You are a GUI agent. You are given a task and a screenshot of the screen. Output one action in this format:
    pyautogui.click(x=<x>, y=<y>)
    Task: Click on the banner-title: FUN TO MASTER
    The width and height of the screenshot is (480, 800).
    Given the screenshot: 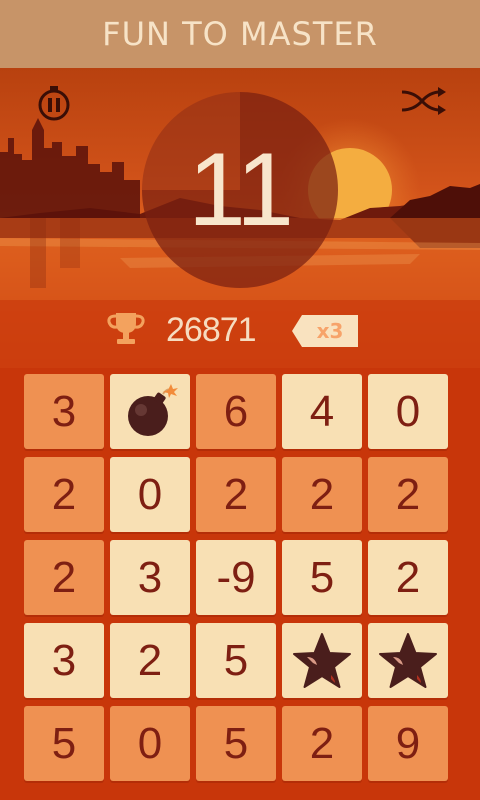 What is the action you would take?
    pyautogui.click(x=240, y=34)
    